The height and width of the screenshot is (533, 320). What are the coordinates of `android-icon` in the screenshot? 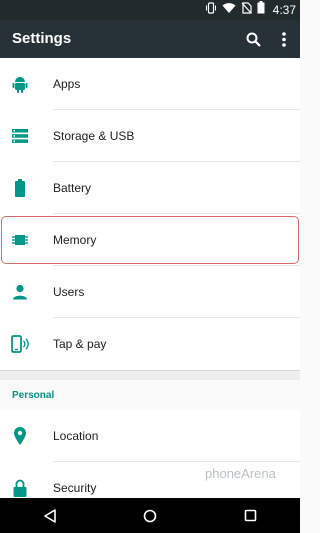 It's located at (20, 84).